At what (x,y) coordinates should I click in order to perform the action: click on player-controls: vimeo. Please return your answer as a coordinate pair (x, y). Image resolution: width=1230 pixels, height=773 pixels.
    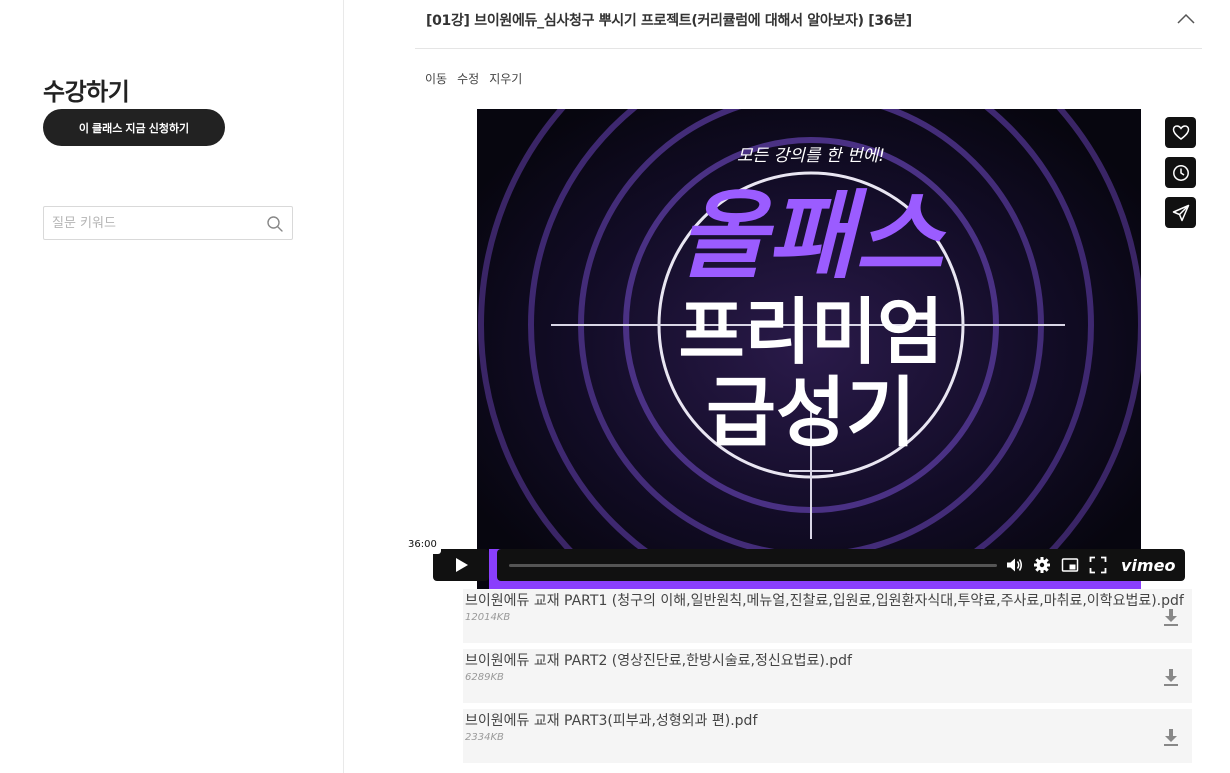
    Looking at the image, I should click on (809, 565).